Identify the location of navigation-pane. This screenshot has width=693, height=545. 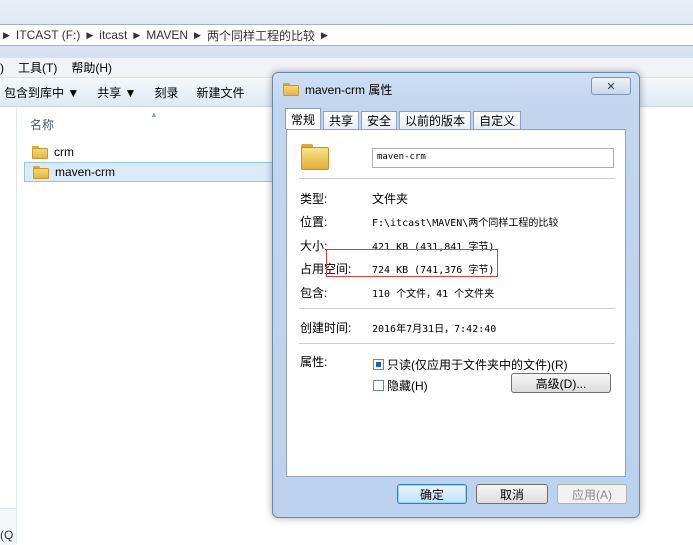
(8, 326).